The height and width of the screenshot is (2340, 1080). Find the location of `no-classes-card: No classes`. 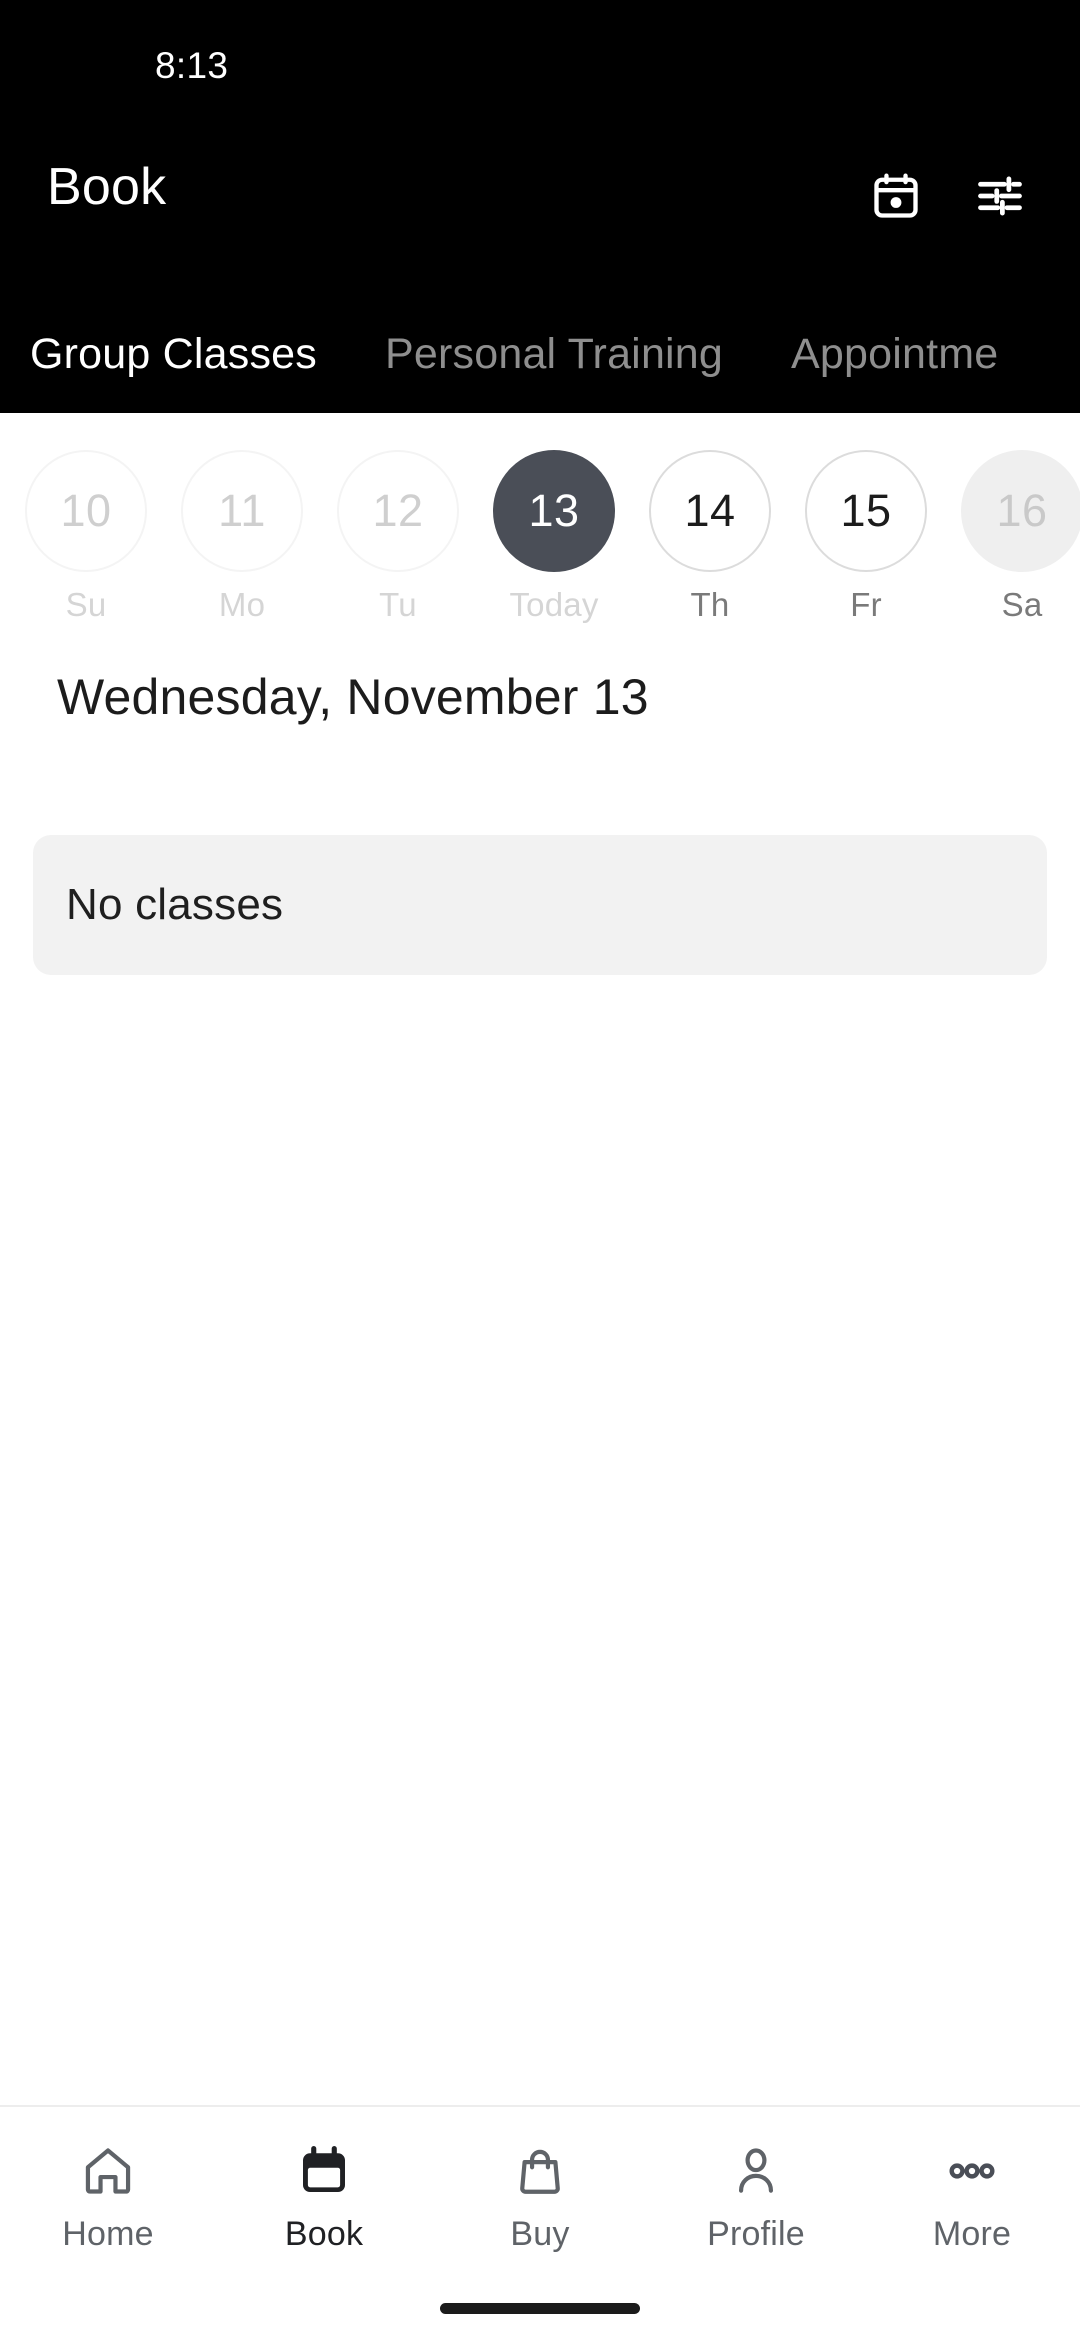

no-classes-card: No classes is located at coordinates (540, 905).